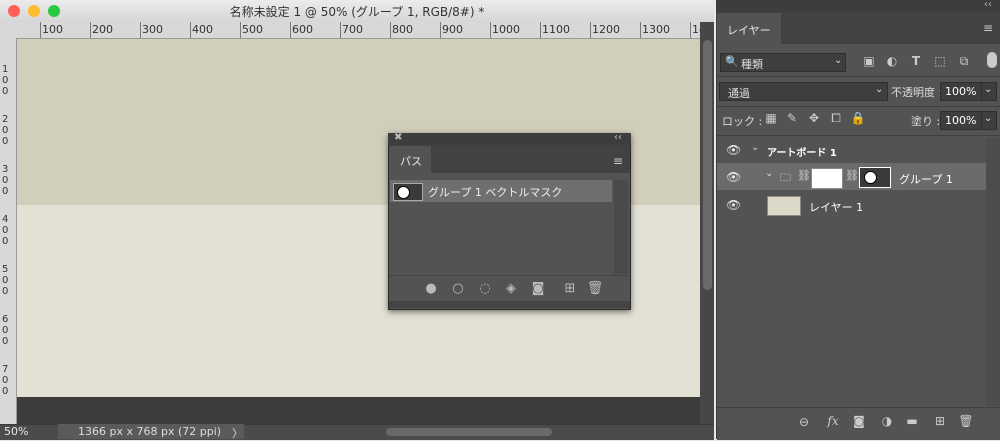 The width and height of the screenshot is (1000, 441). I want to click on ruler-label: 700, so click(352, 29).